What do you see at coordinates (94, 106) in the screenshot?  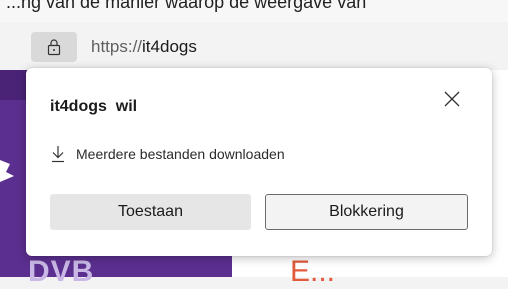 I see `popup-title: it4dogs wil` at bounding box center [94, 106].